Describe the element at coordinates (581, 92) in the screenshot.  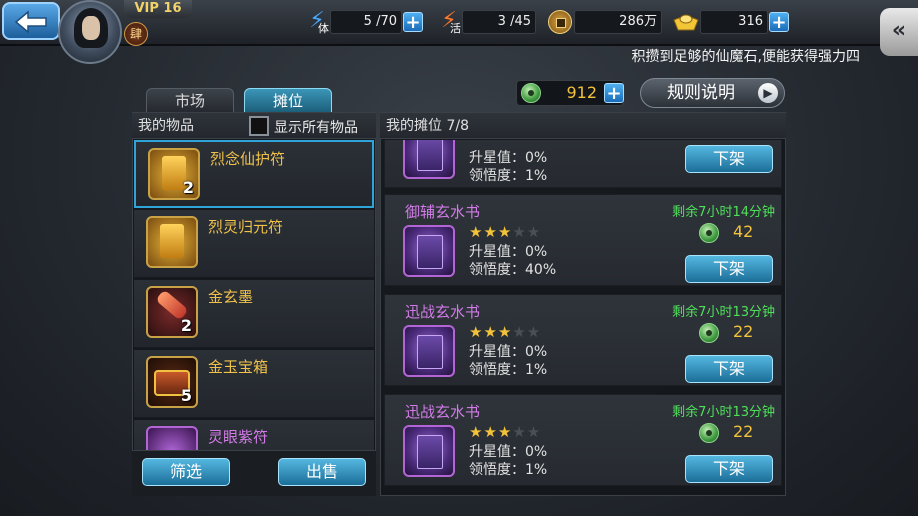
I see `currency-value: 912` at that location.